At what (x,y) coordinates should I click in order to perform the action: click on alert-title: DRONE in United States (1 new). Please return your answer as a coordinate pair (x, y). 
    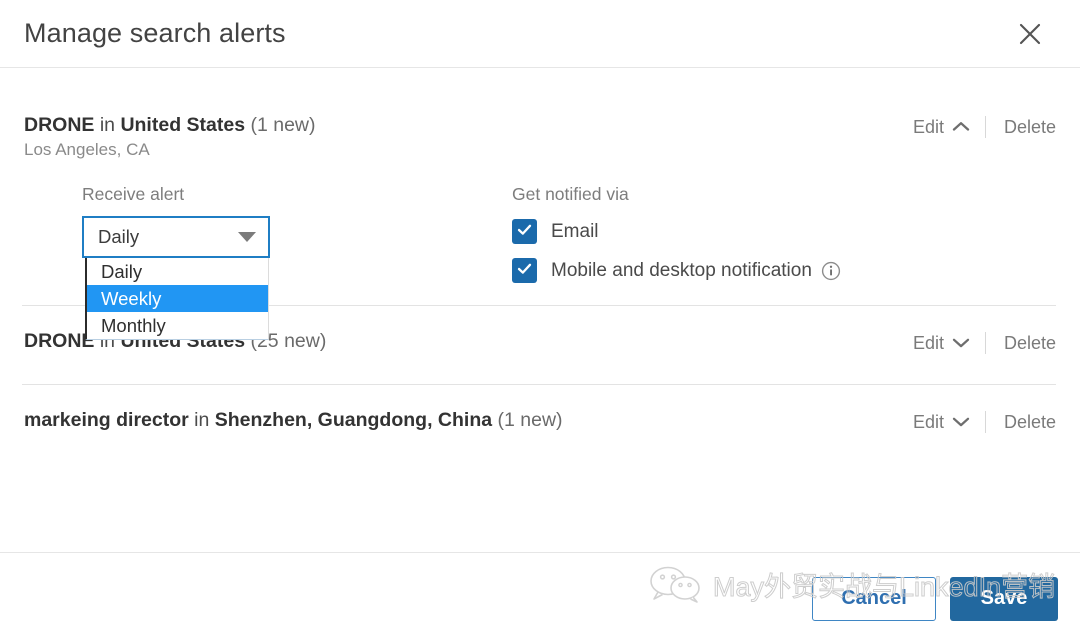
    Looking at the image, I should click on (468, 125).